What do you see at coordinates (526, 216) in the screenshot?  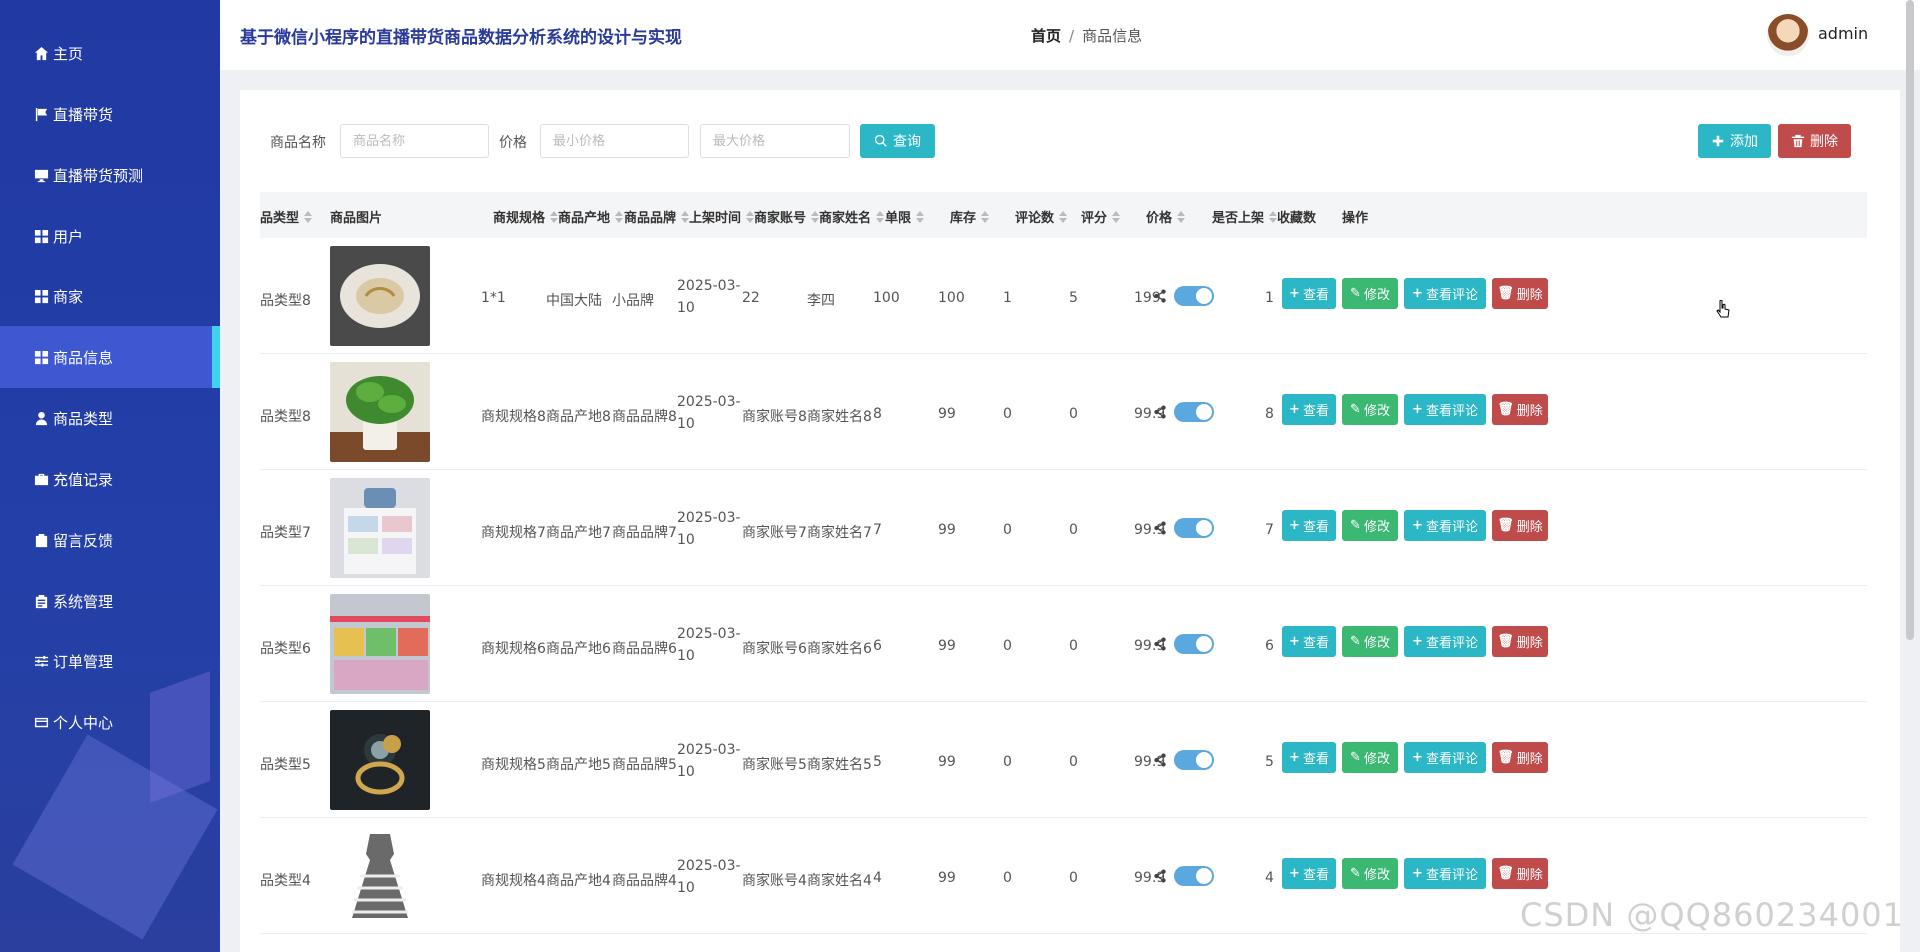 I see `header-spec: 商规规格` at bounding box center [526, 216].